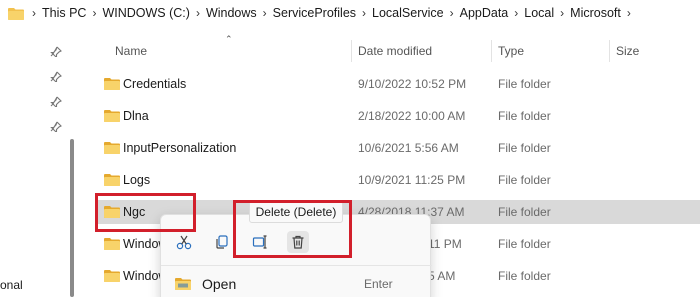 Image resolution: width=700 pixels, height=297 pixels. Describe the element at coordinates (296, 284) in the screenshot. I see `menu-item-open: Open Enter` at that location.